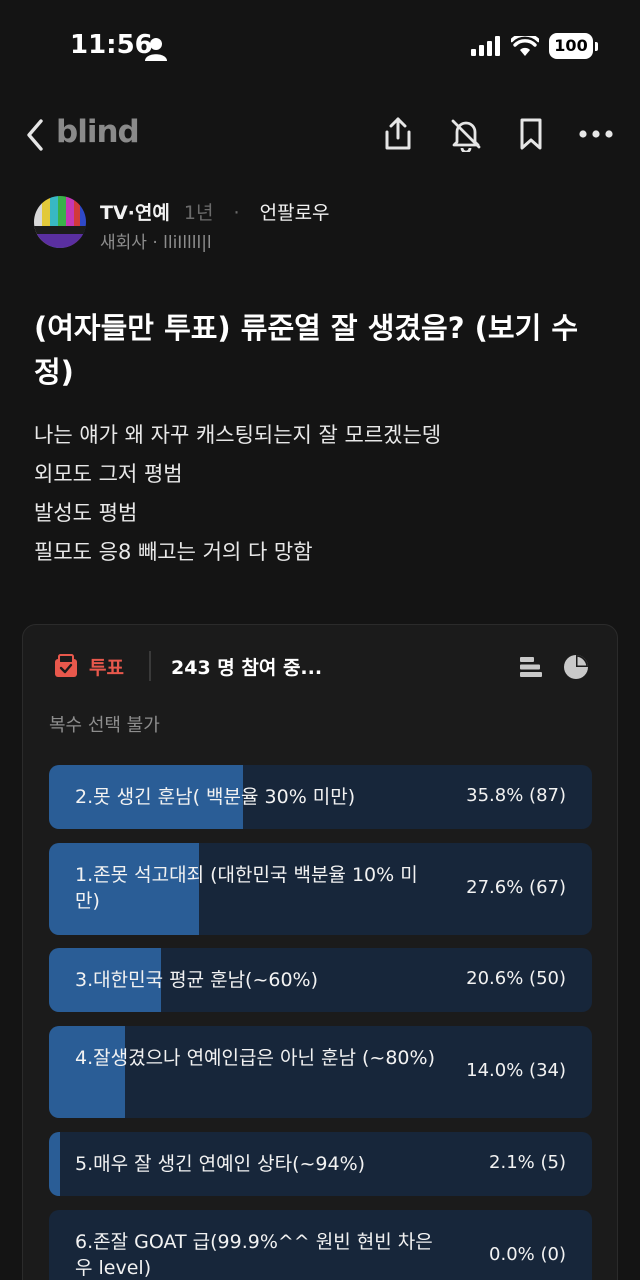  What do you see at coordinates (254, 1255) in the screenshot?
I see `option-label: 6.존잘 GOAT 급(99.9%^^ 원빈 현빈 차은우 level)` at bounding box center [254, 1255].